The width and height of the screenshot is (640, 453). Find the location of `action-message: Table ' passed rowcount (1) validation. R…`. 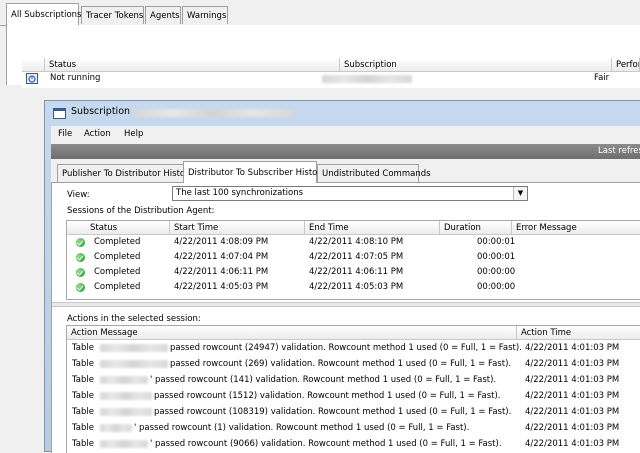

action-message: Table ' passed rowcount (1) validation. R… is located at coordinates (270, 428).